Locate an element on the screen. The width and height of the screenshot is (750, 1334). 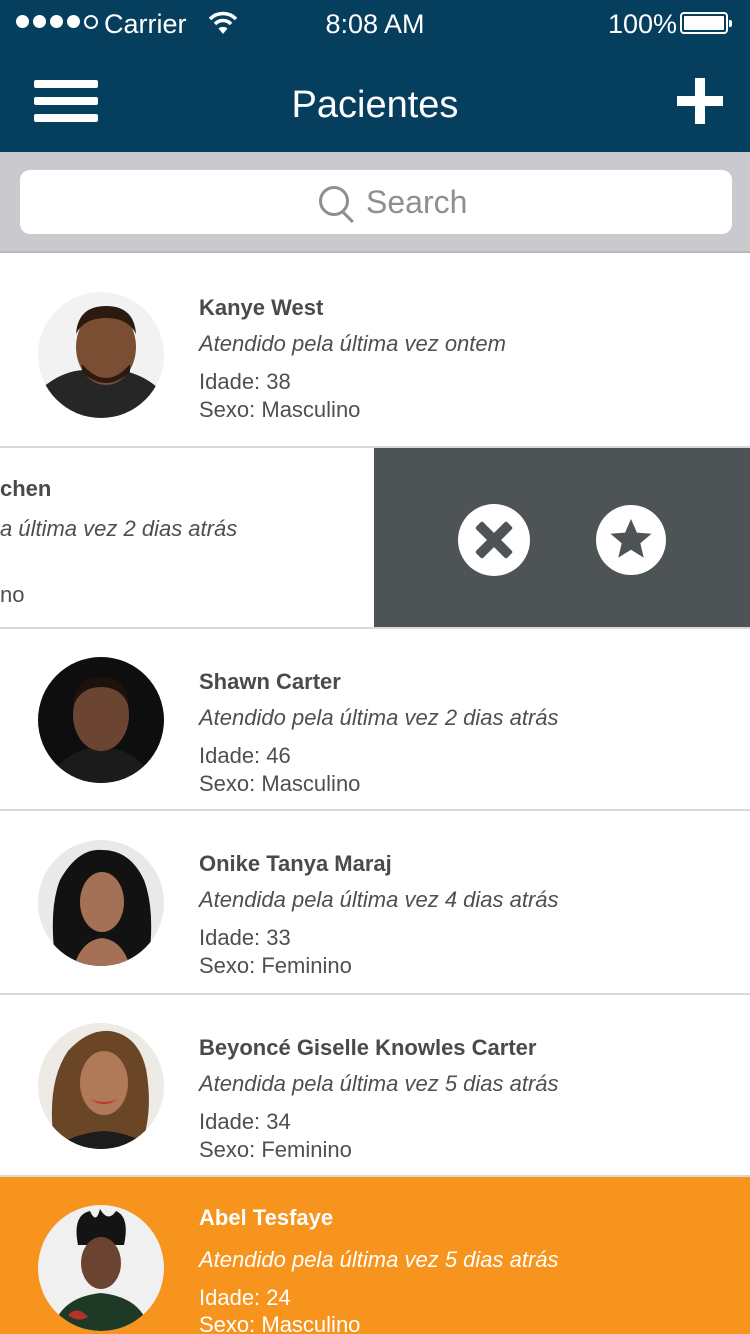
last-visit: Atendido pela última vez 2 dias atrás is located at coordinates (379, 717).